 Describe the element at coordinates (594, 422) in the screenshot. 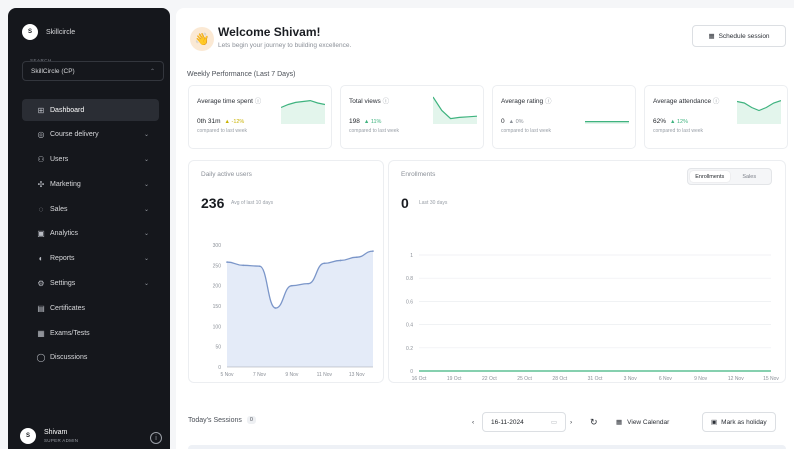

I see `refresh-button: ↻` at that location.